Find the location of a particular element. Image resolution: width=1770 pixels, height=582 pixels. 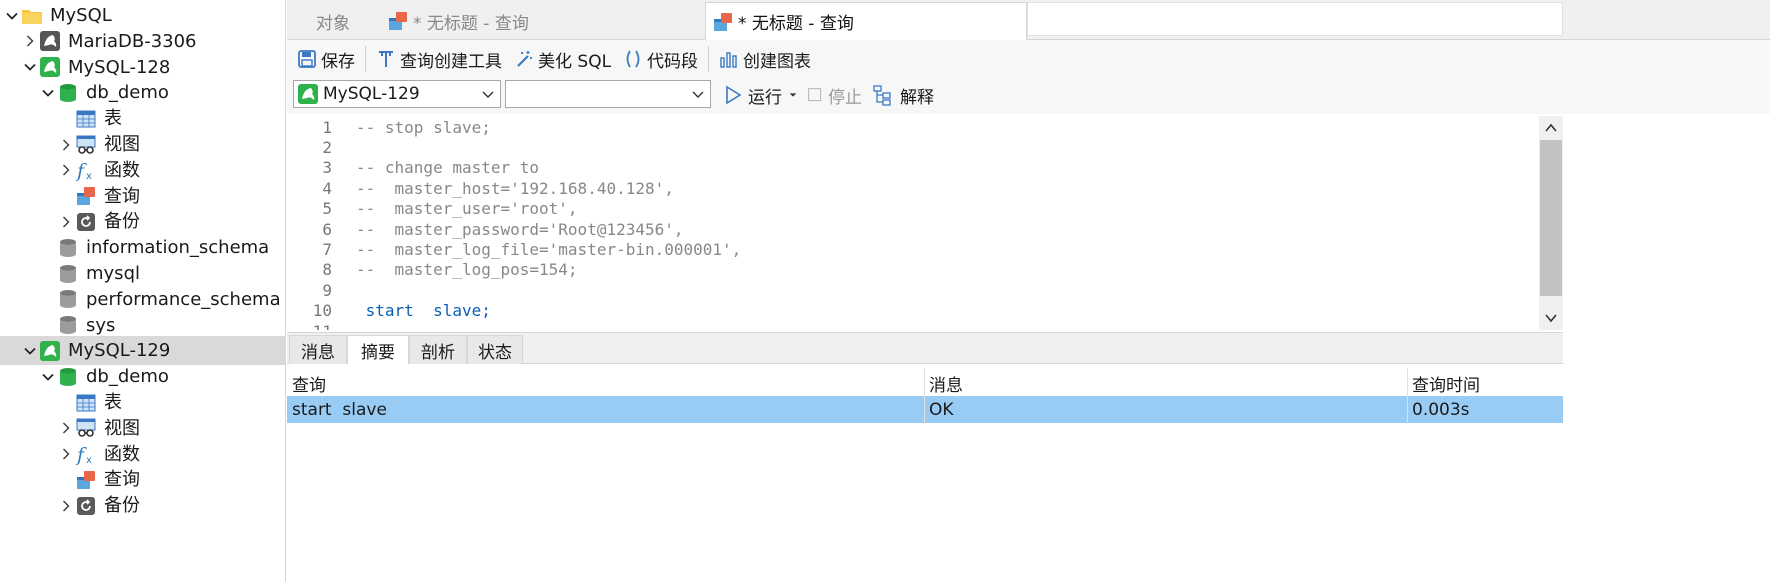

code-line: 6 -- master_password='Root@123456', is located at coordinates (487, 229).